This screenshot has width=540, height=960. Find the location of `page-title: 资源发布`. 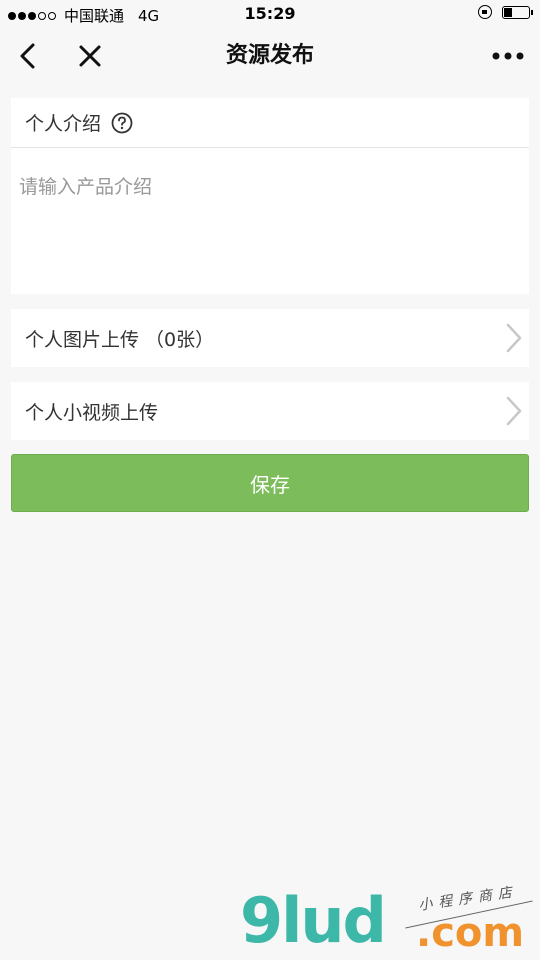

page-title: 资源发布 is located at coordinates (269, 55).